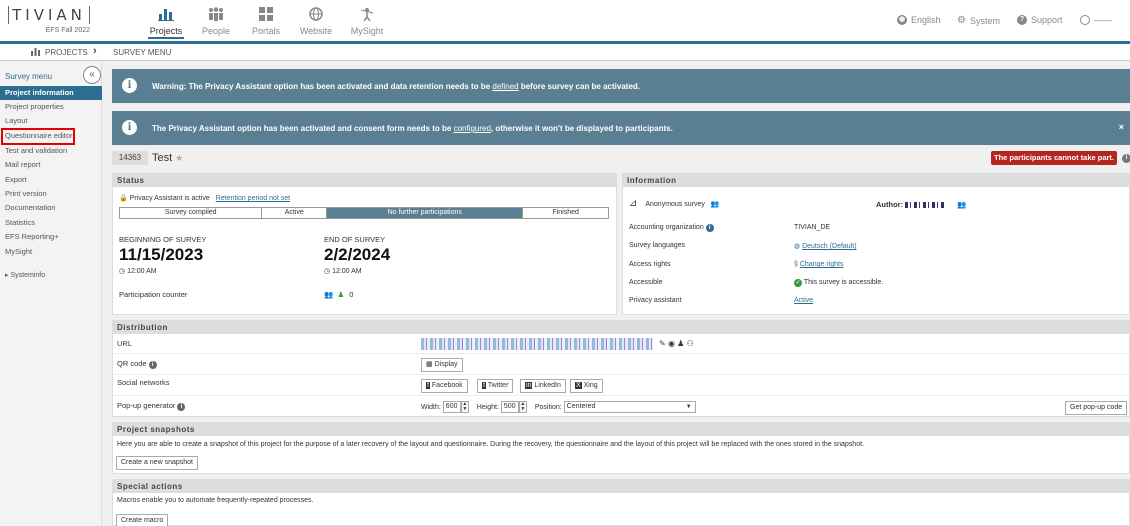  Describe the element at coordinates (51, 180) in the screenshot. I see `sidebar-item-export: Export` at that location.